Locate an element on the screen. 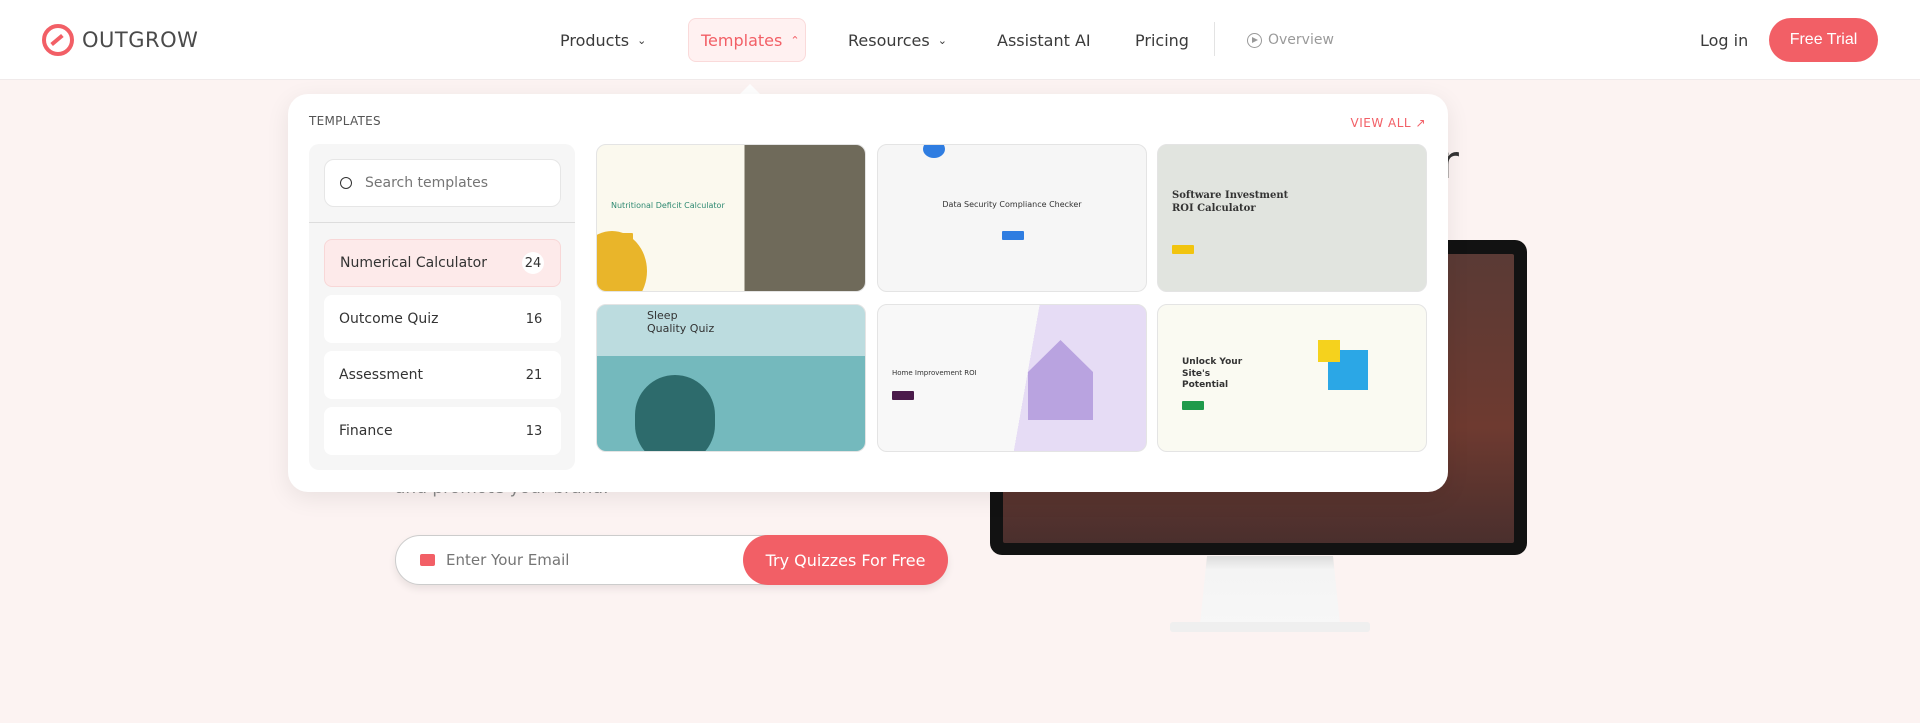  template-card: Home Improvement ROI is located at coordinates (1012, 378).